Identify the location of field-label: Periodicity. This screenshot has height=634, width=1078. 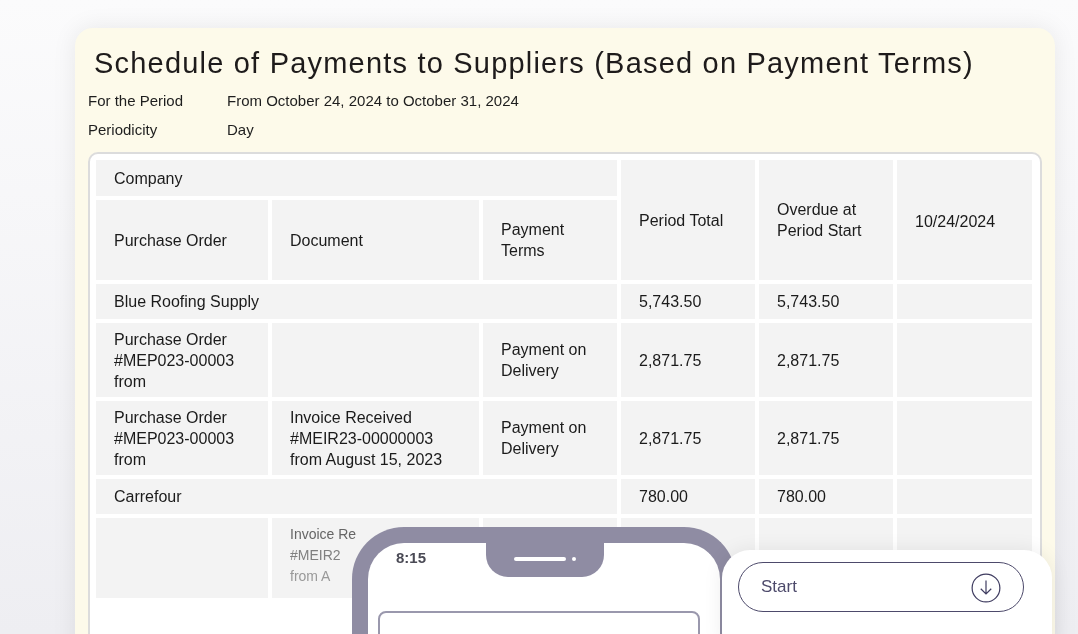
(123, 130).